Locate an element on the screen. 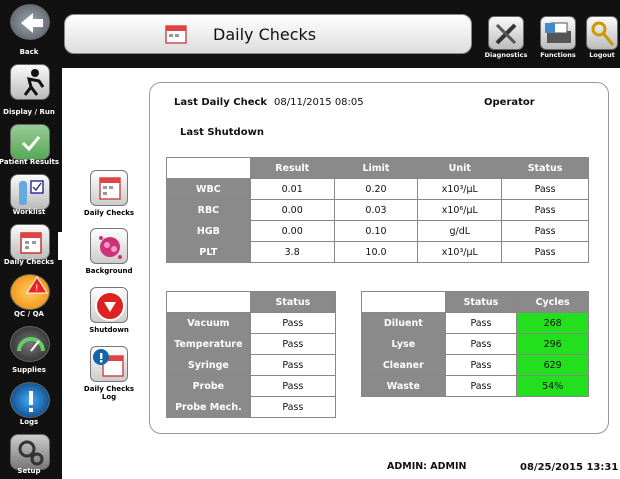  row-header: RBC is located at coordinates (208, 210).